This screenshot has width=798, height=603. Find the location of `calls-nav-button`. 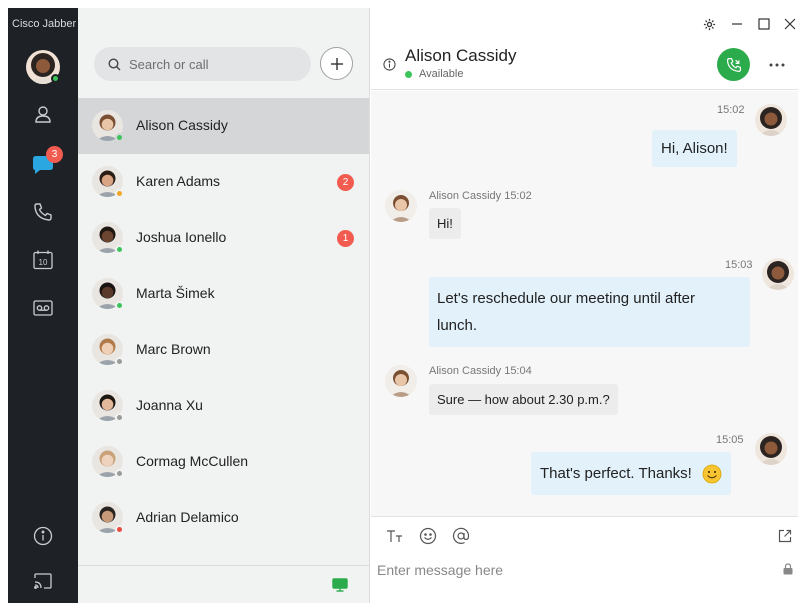

calls-nav-button is located at coordinates (43, 212).